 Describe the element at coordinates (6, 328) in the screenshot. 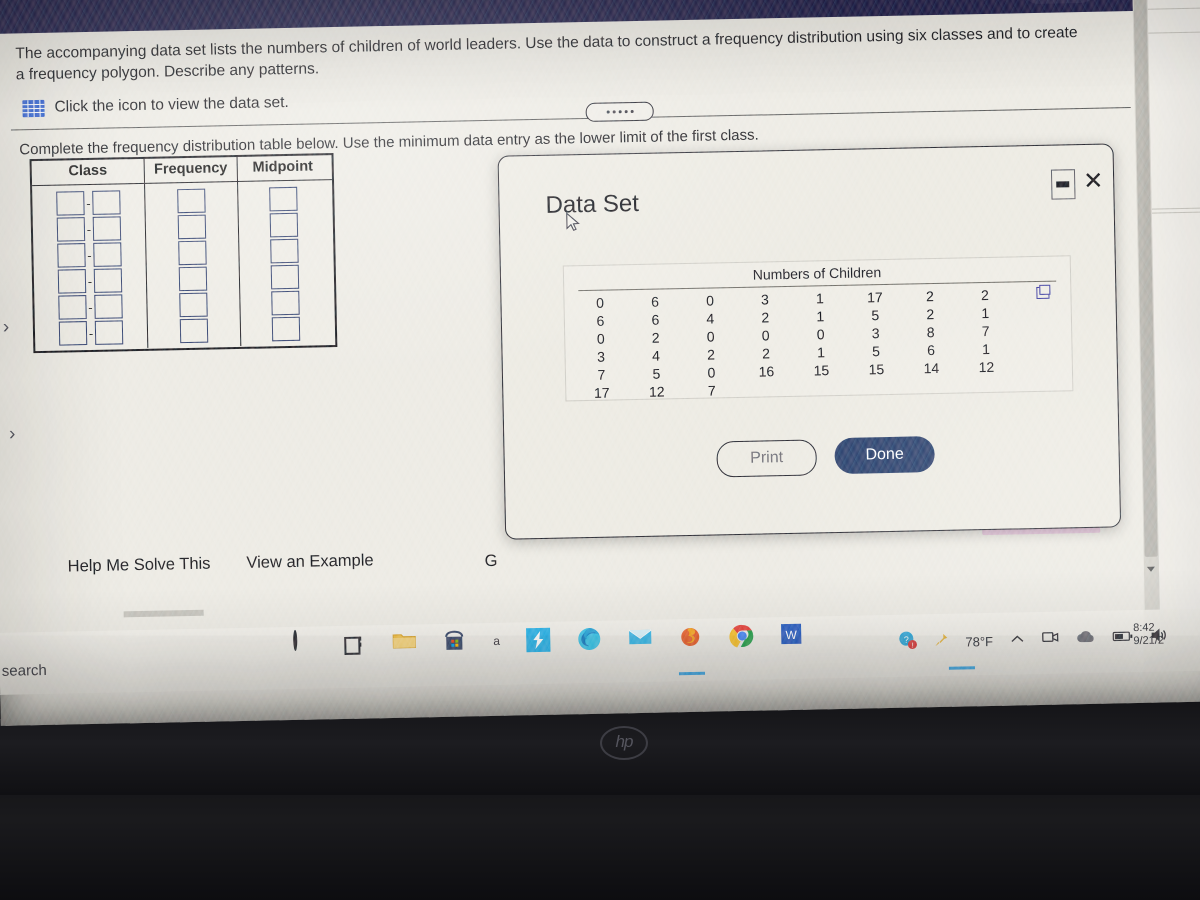

I see `sidebar-expand-chevron-1: ›` at that location.